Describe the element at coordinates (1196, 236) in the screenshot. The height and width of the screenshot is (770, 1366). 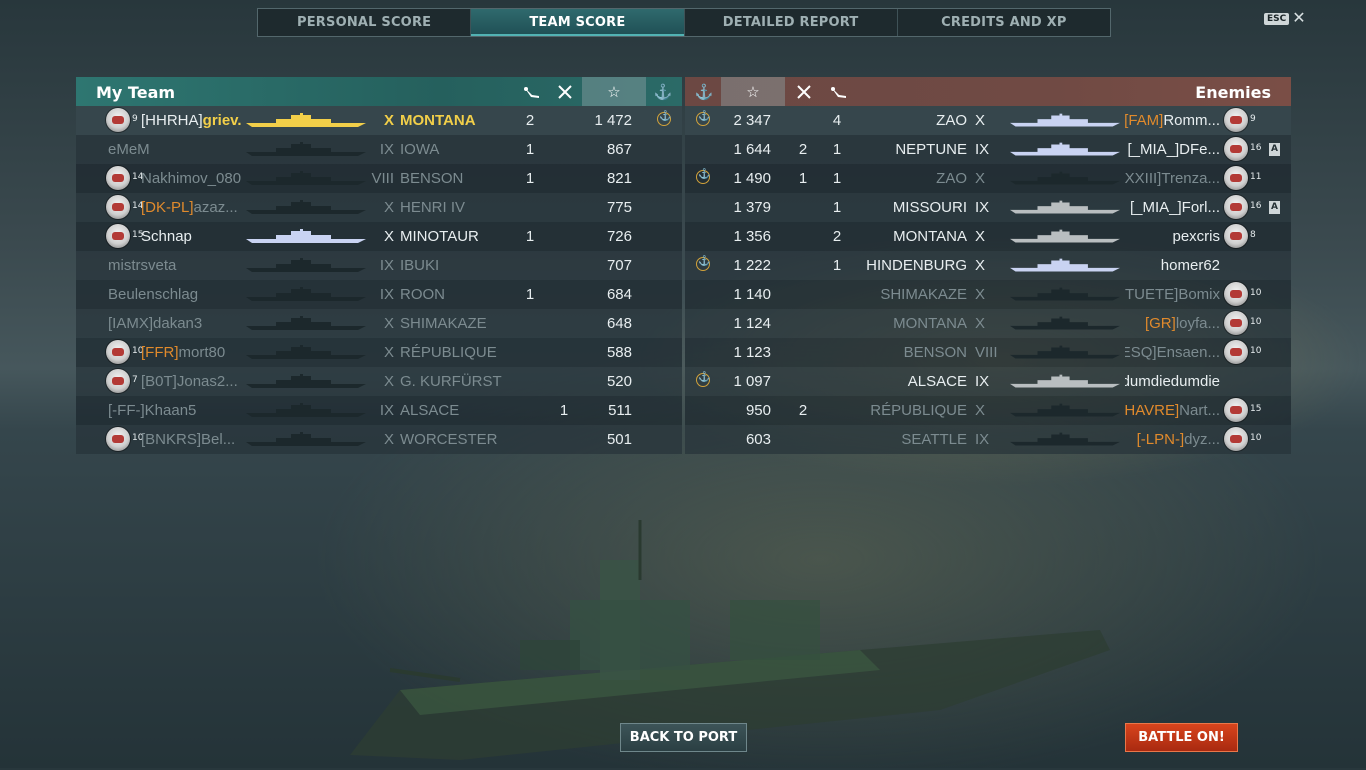
I see `player-name: pexcris` at that location.